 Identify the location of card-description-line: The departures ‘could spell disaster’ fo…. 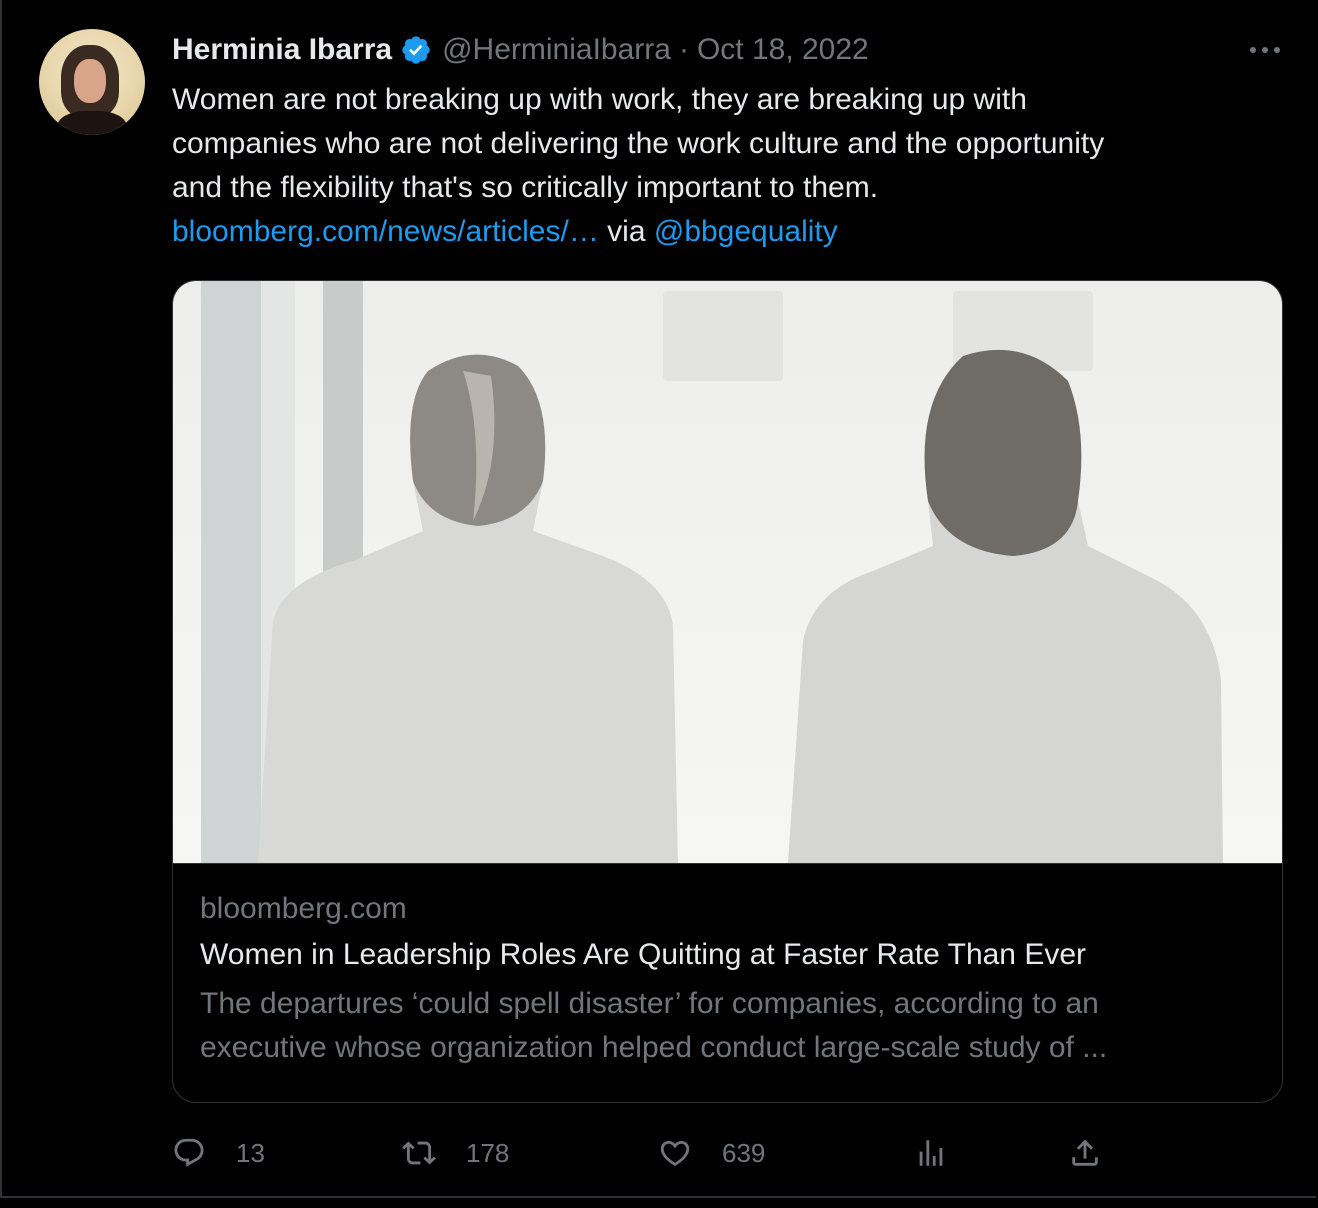
(649, 1003).